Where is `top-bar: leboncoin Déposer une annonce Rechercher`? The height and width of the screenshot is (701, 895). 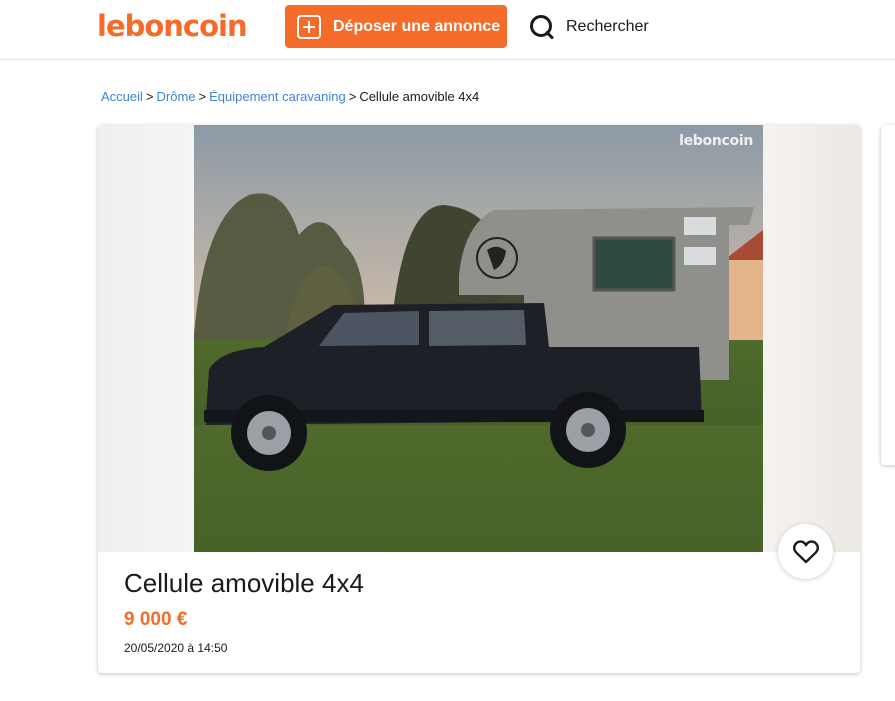
top-bar: leboncoin Déposer une annonce Rechercher is located at coordinates (447, 30).